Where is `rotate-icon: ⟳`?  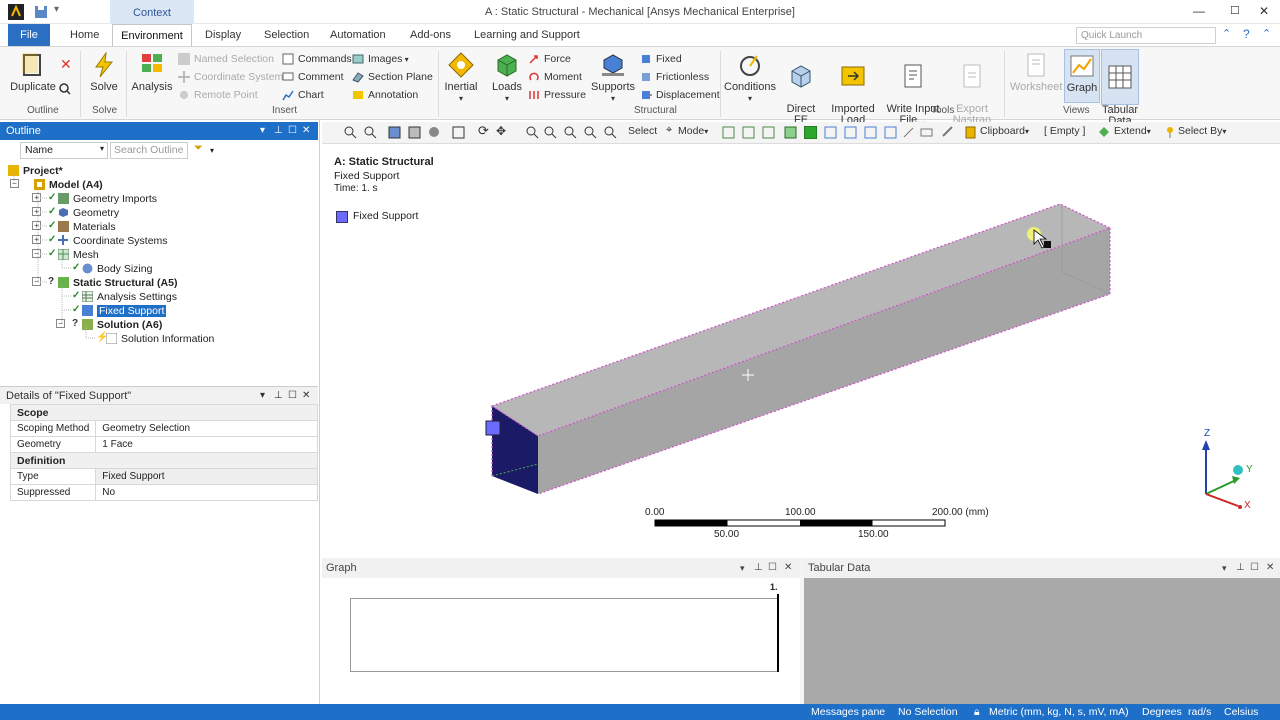 rotate-icon: ⟳ is located at coordinates (483, 131).